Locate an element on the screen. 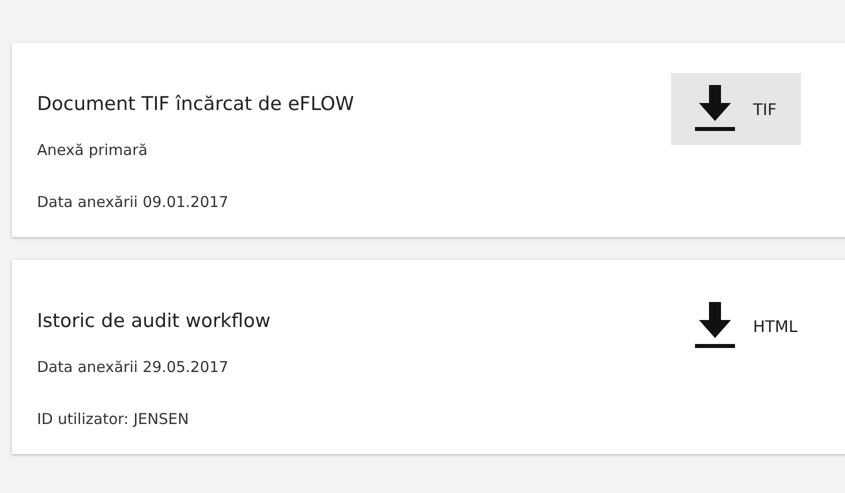 The width and height of the screenshot is (845, 493). download-button: HTML is located at coordinates (736, 326).